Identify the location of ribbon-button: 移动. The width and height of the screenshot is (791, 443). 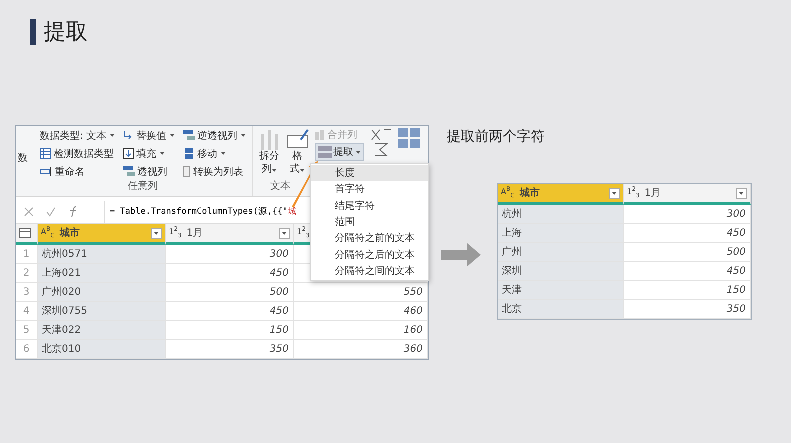
(214, 153).